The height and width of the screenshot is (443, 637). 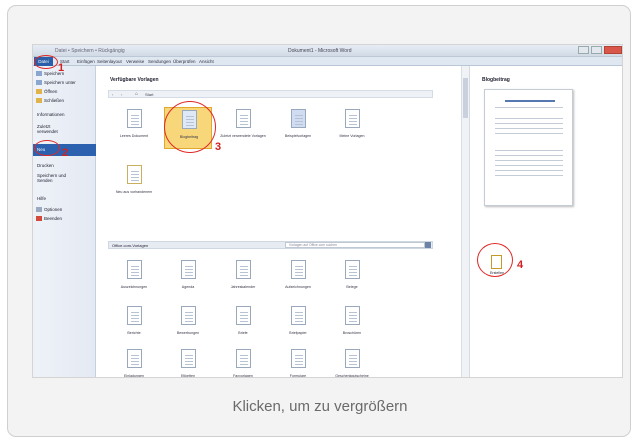 I want to click on templates-heading: Verfügbare Vorlagen, so click(x=134, y=80).